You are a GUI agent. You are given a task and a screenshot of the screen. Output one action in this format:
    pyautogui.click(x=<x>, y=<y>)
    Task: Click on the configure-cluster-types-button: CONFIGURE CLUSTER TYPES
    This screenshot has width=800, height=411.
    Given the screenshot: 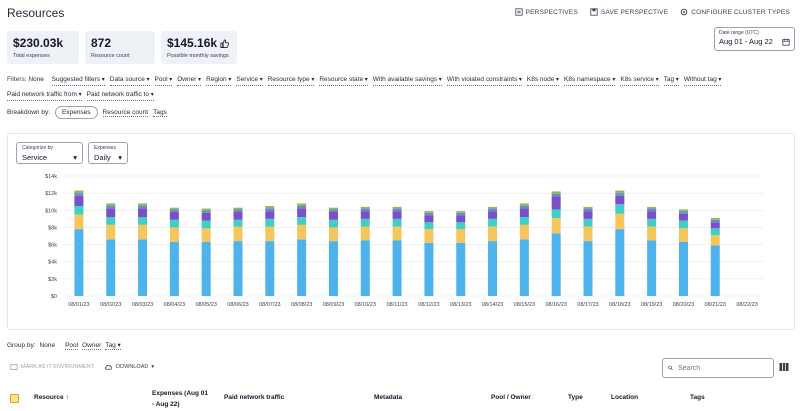 What is the action you would take?
    pyautogui.click(x=735, y=12)
    